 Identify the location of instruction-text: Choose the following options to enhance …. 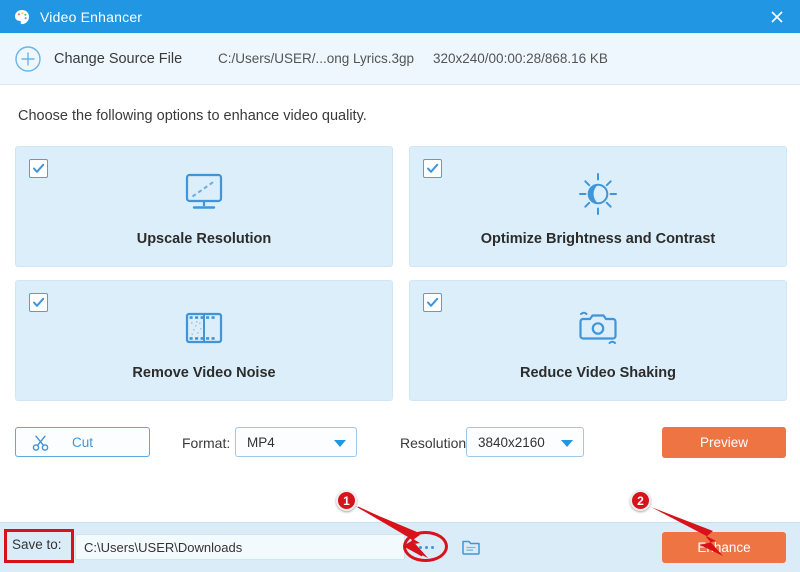
(192, 116).